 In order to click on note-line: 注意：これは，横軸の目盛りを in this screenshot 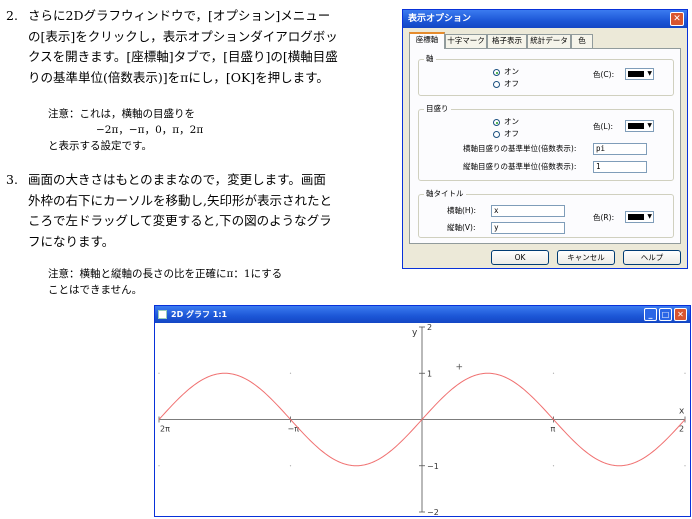, I will do `click(121, 114)`.